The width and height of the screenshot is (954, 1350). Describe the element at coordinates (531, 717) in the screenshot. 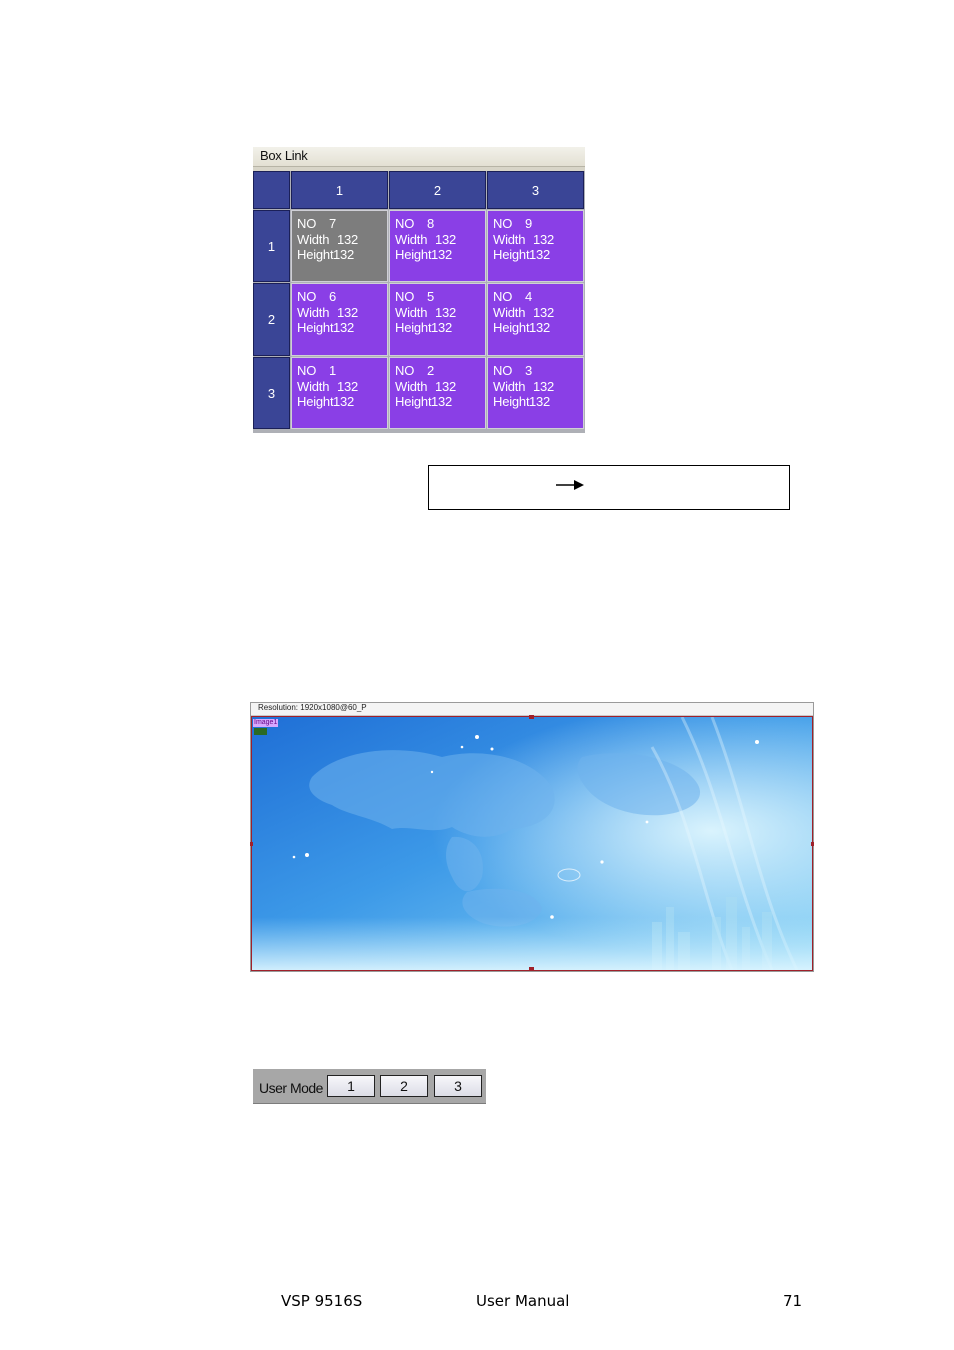

I see `resize-handle-top` at that location.